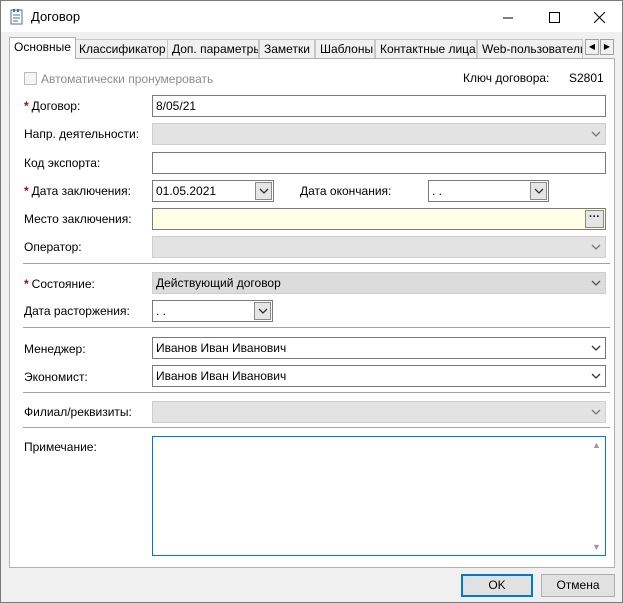 The height and width of the screenshot is (603, 623). I want to click on export-code-label: Код экспорта:, so click(62, 163).